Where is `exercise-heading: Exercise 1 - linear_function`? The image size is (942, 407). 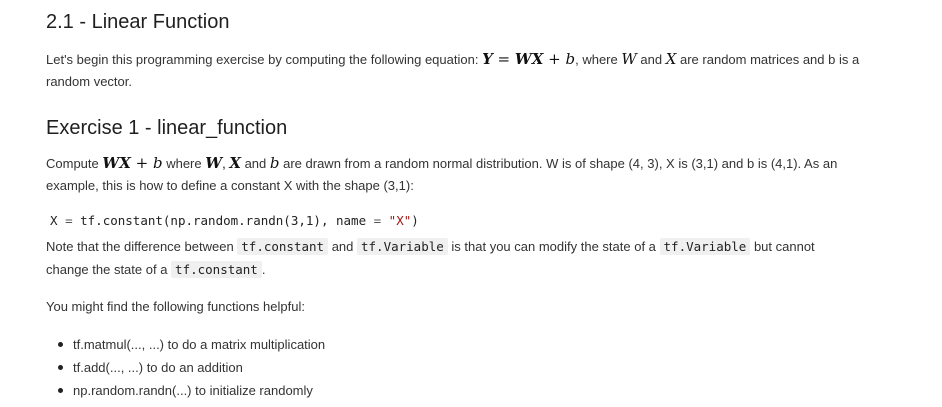
exercise-heading: Exercise 1 - linear_function is located at coordinates (167, 128).